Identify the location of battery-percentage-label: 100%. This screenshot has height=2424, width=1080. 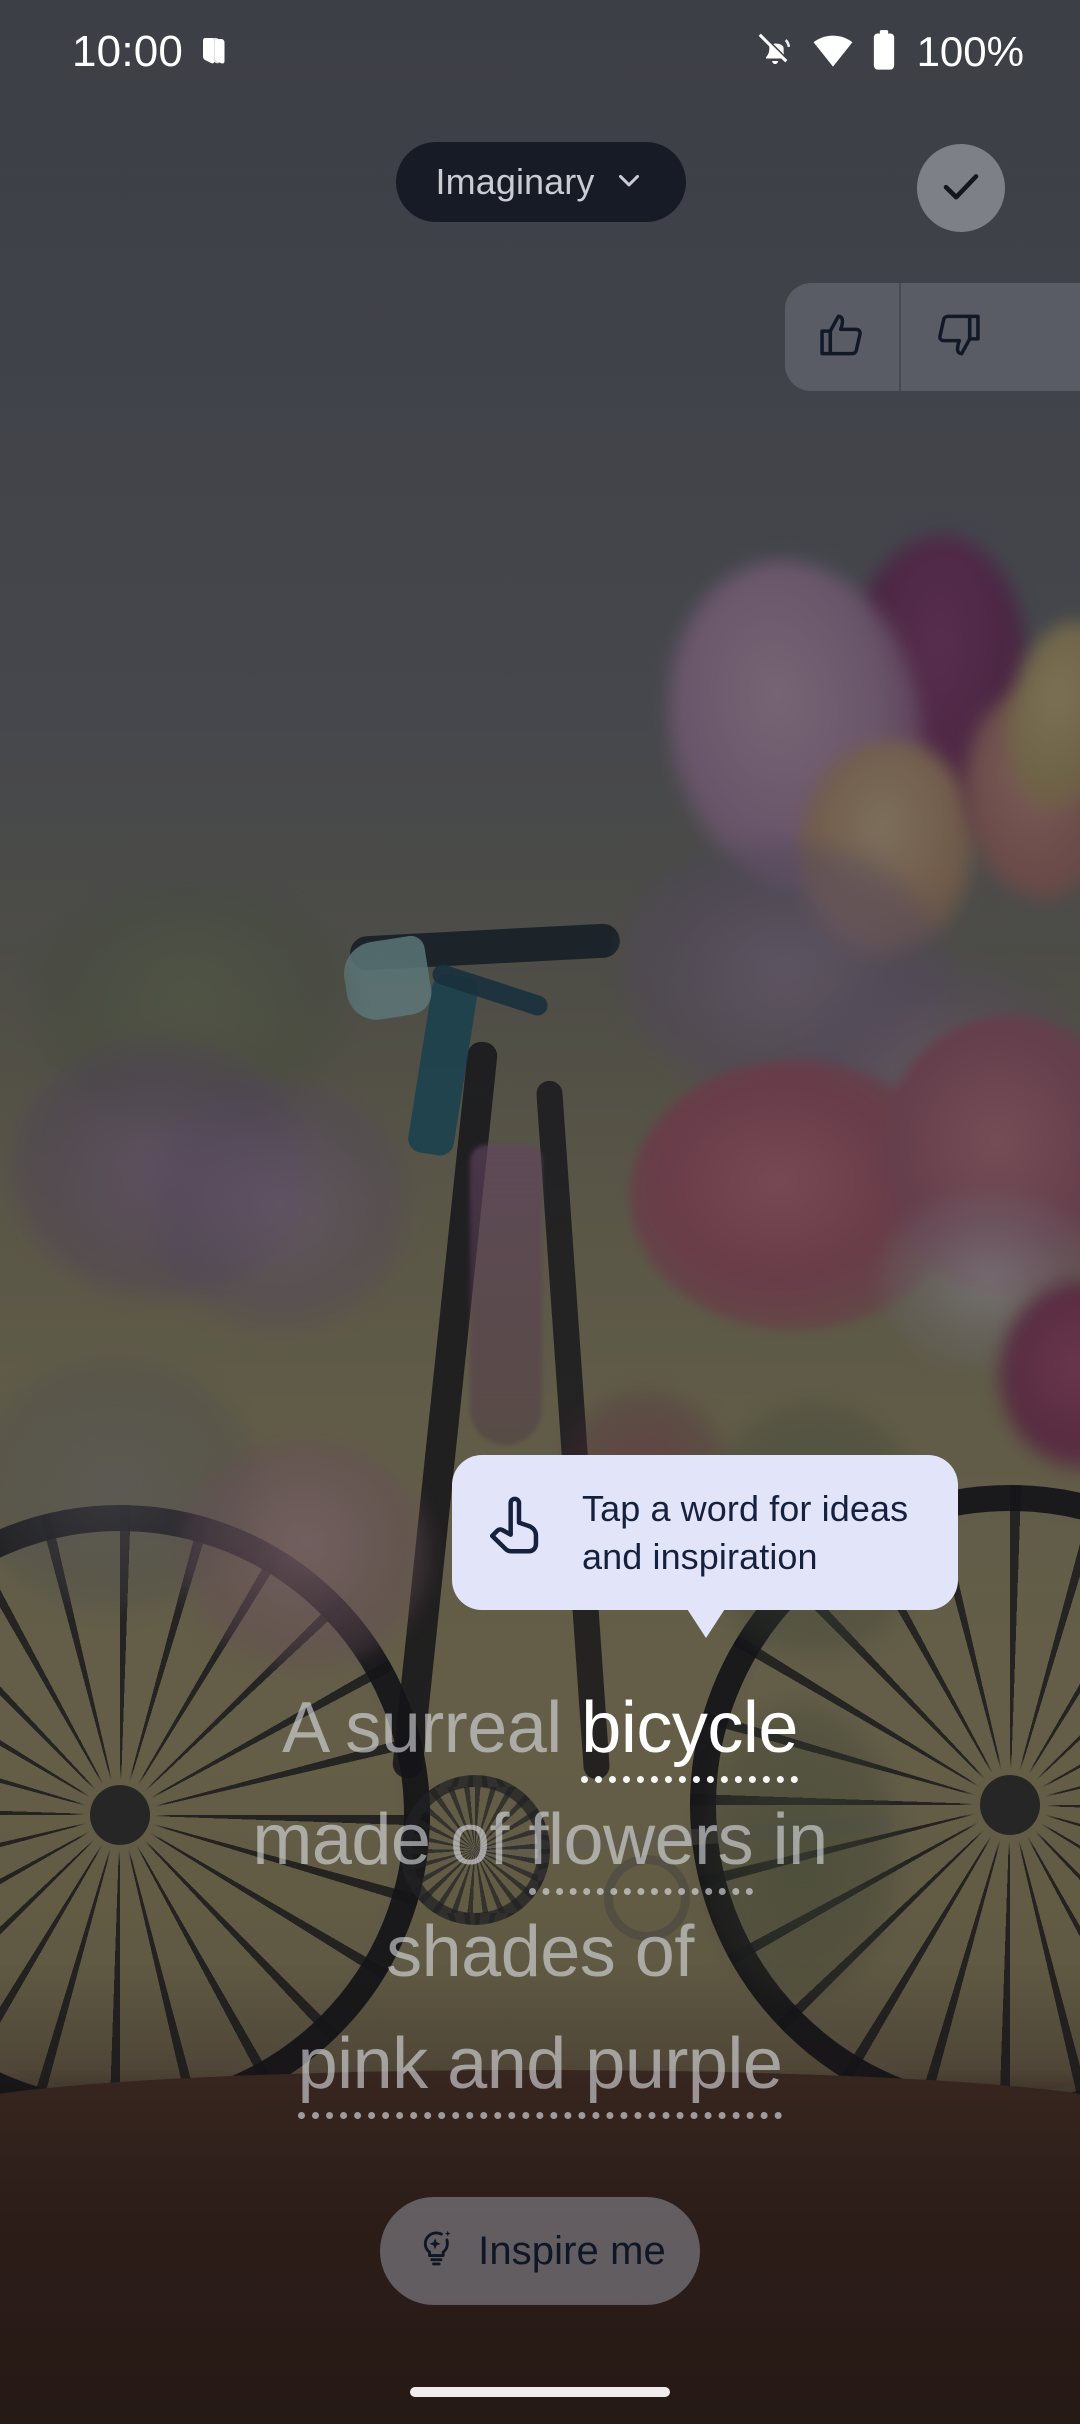
(970, 51).